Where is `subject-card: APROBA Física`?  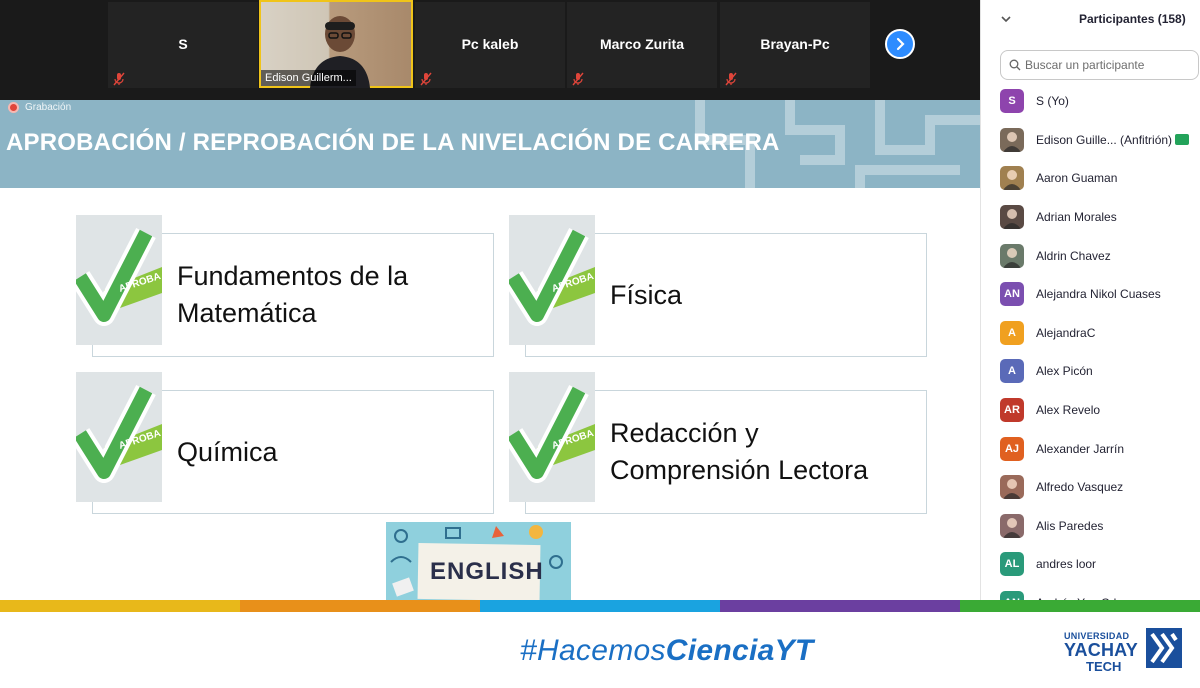
subject-card: APROBA Física is located at coordinates (718, 286).